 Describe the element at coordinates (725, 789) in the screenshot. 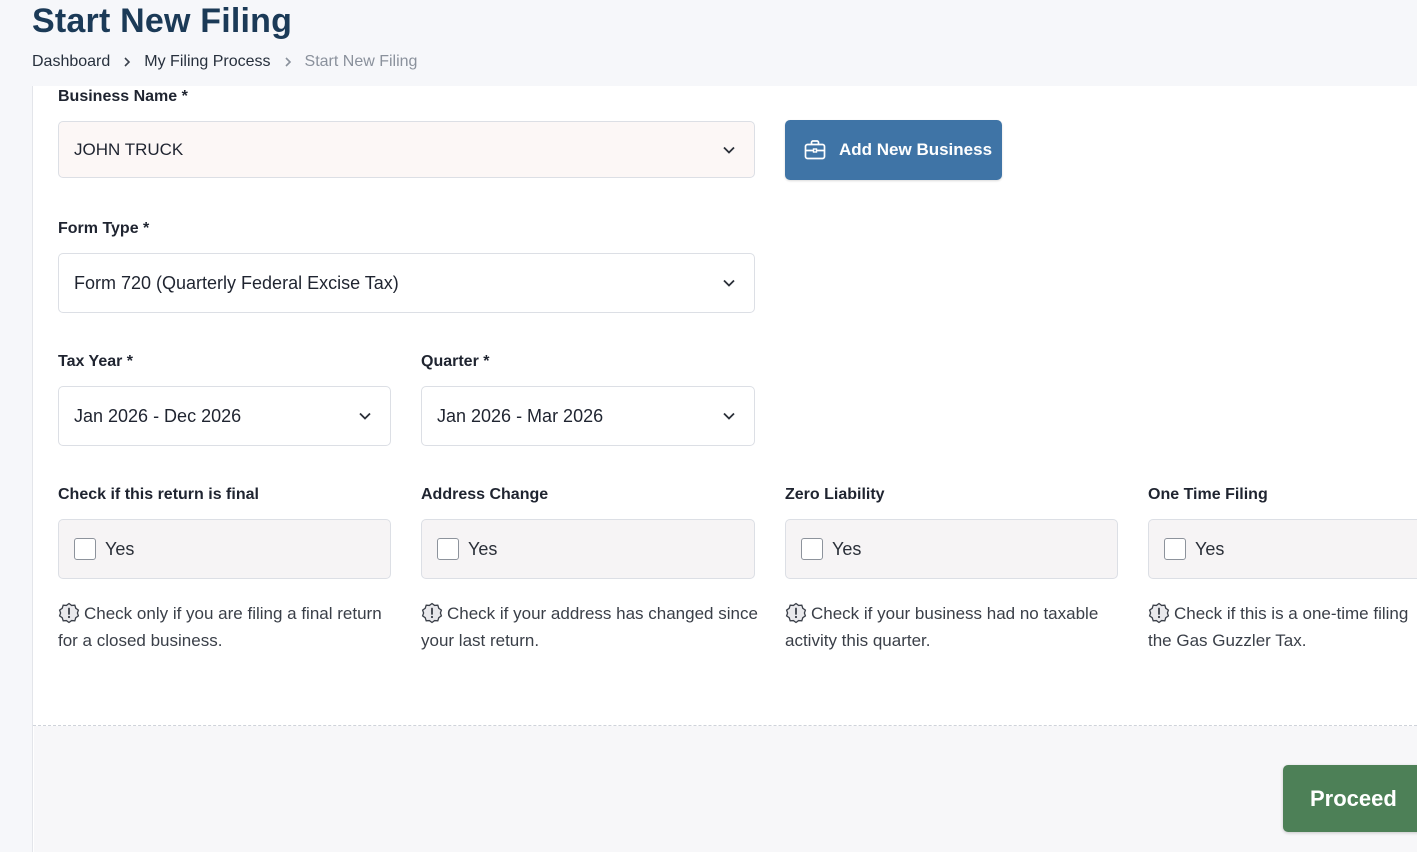

I see `form-footer` at that location.